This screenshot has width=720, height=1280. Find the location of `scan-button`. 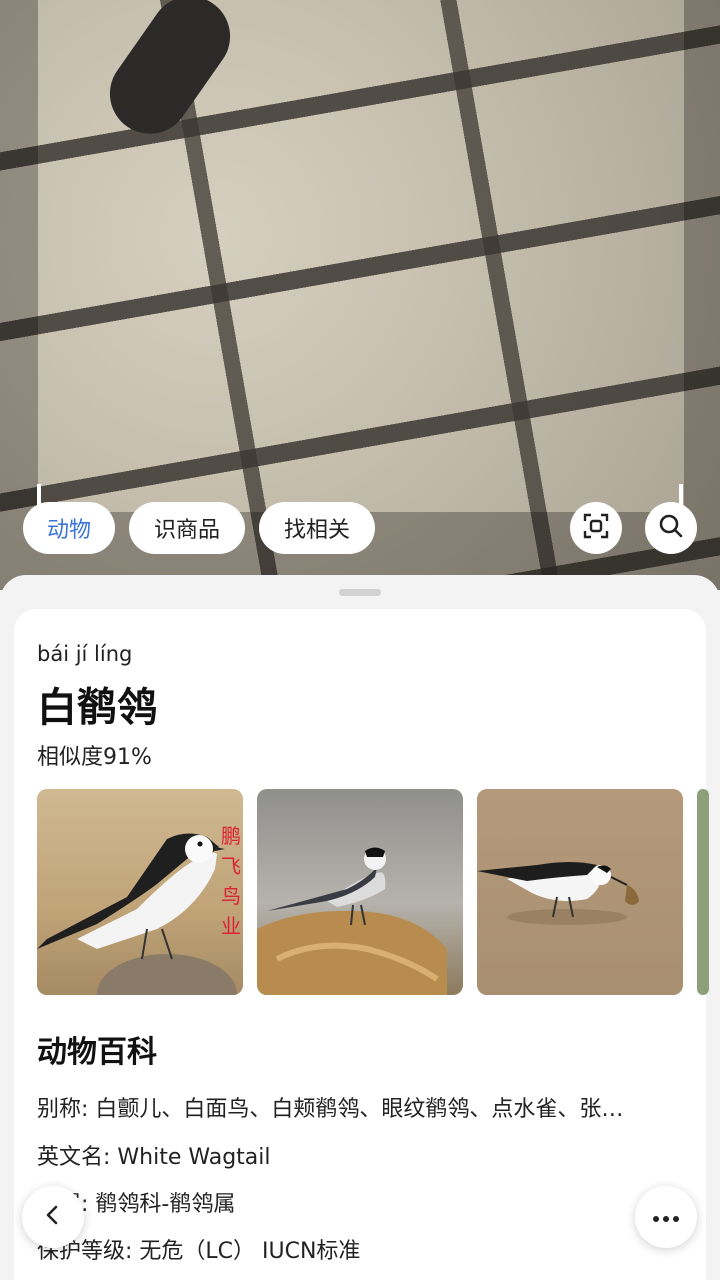

scan-button is located at coordinates (596, 528).